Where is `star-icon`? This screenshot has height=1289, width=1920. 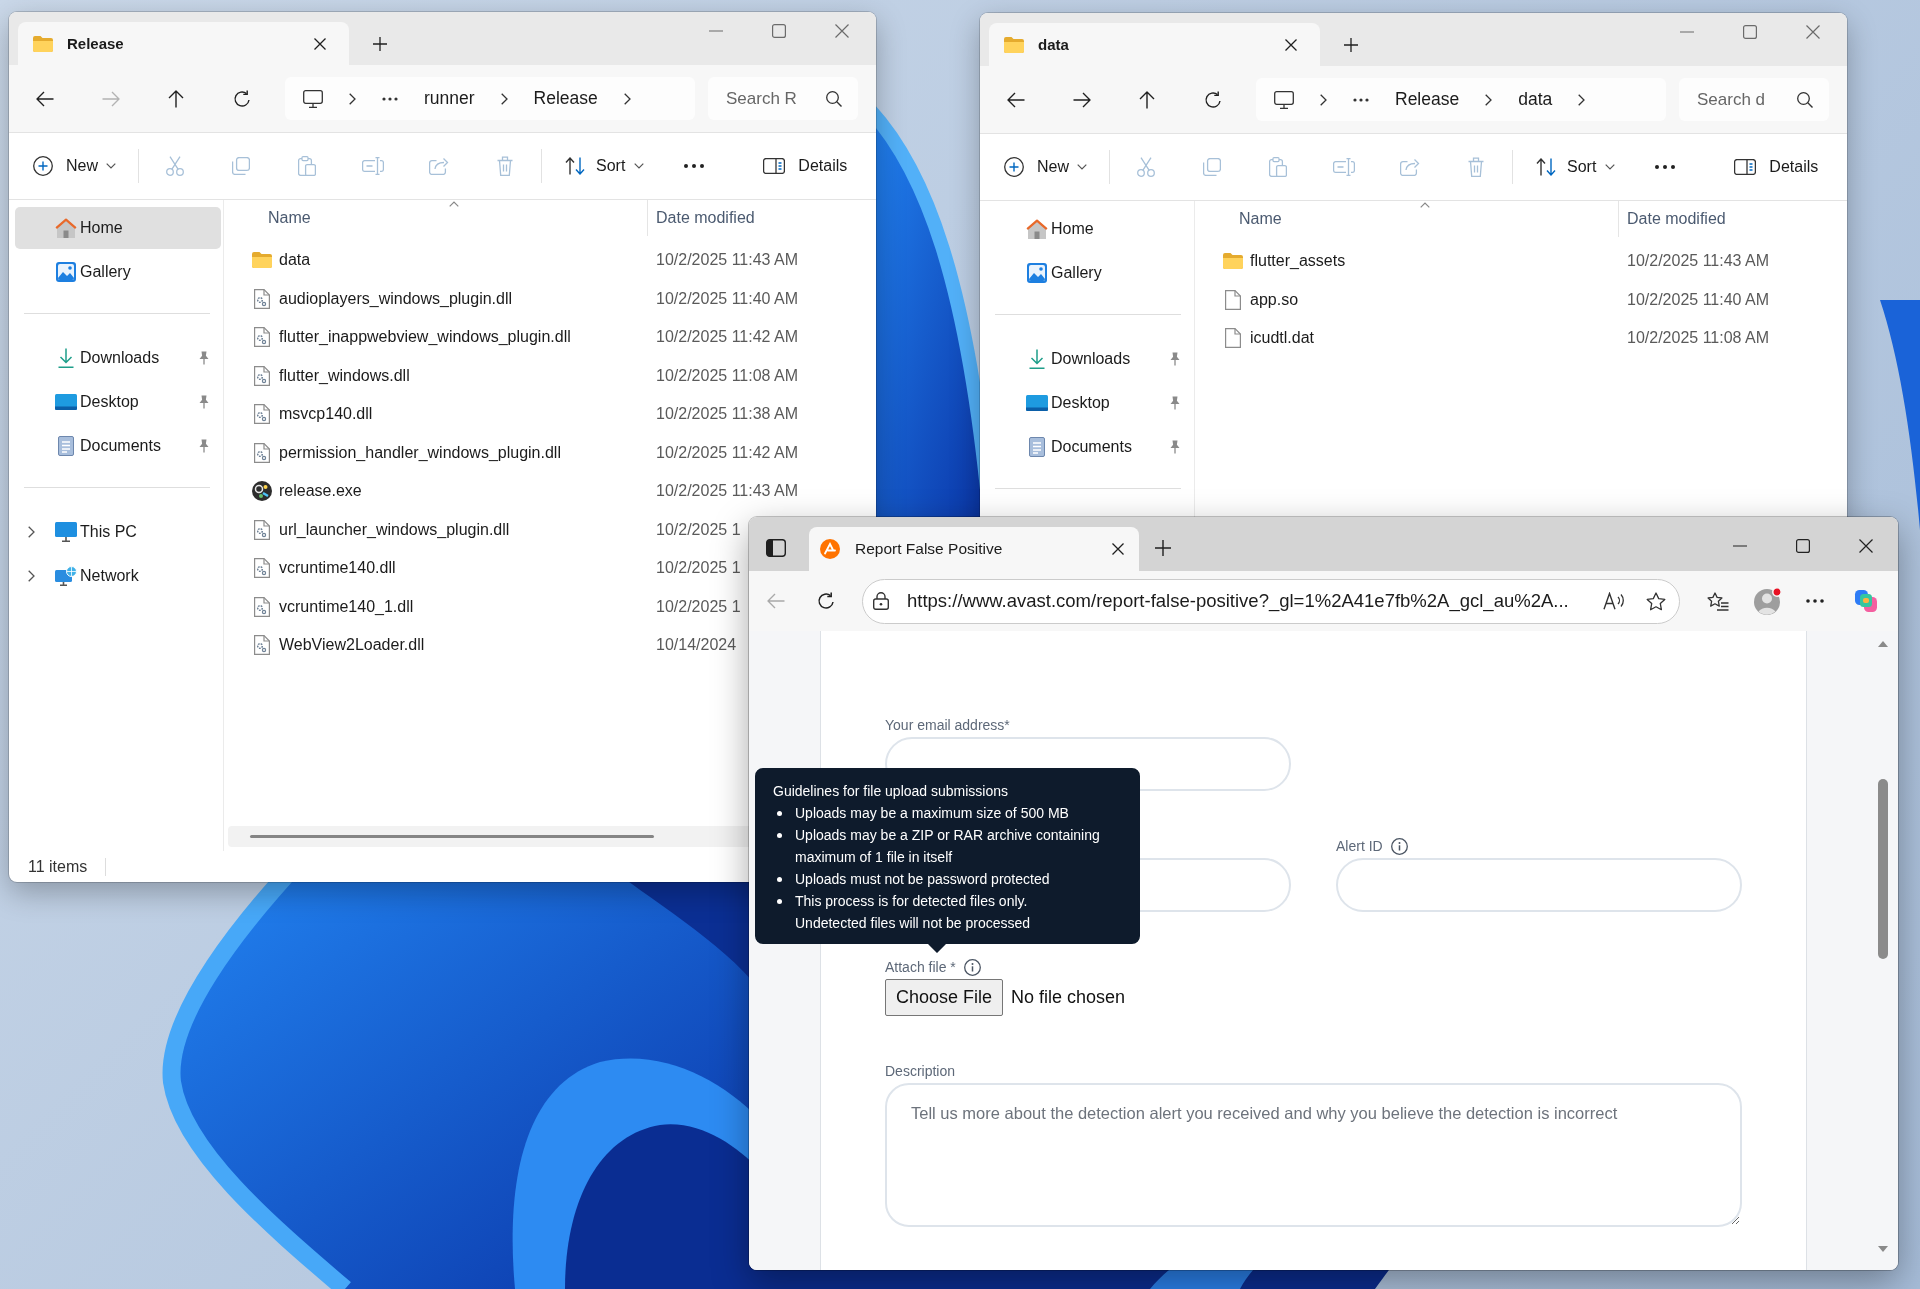 star-icon is located at coordinates (1656, 601).